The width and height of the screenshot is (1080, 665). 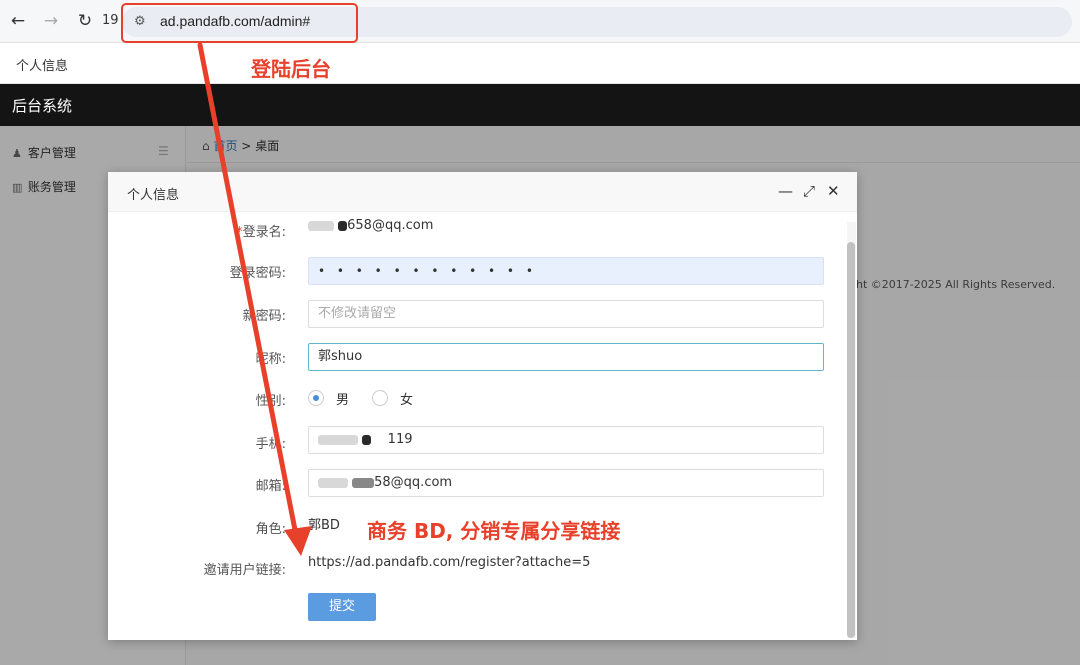 I want to click on scrollbar-thumb, so click(x=851, y=440).